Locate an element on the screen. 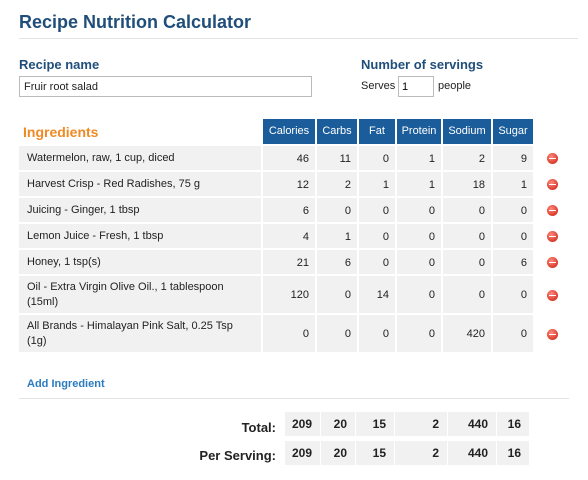 This screenshot has height=480, width=588. calories-value: 120 is located at coordinates (299, 295).